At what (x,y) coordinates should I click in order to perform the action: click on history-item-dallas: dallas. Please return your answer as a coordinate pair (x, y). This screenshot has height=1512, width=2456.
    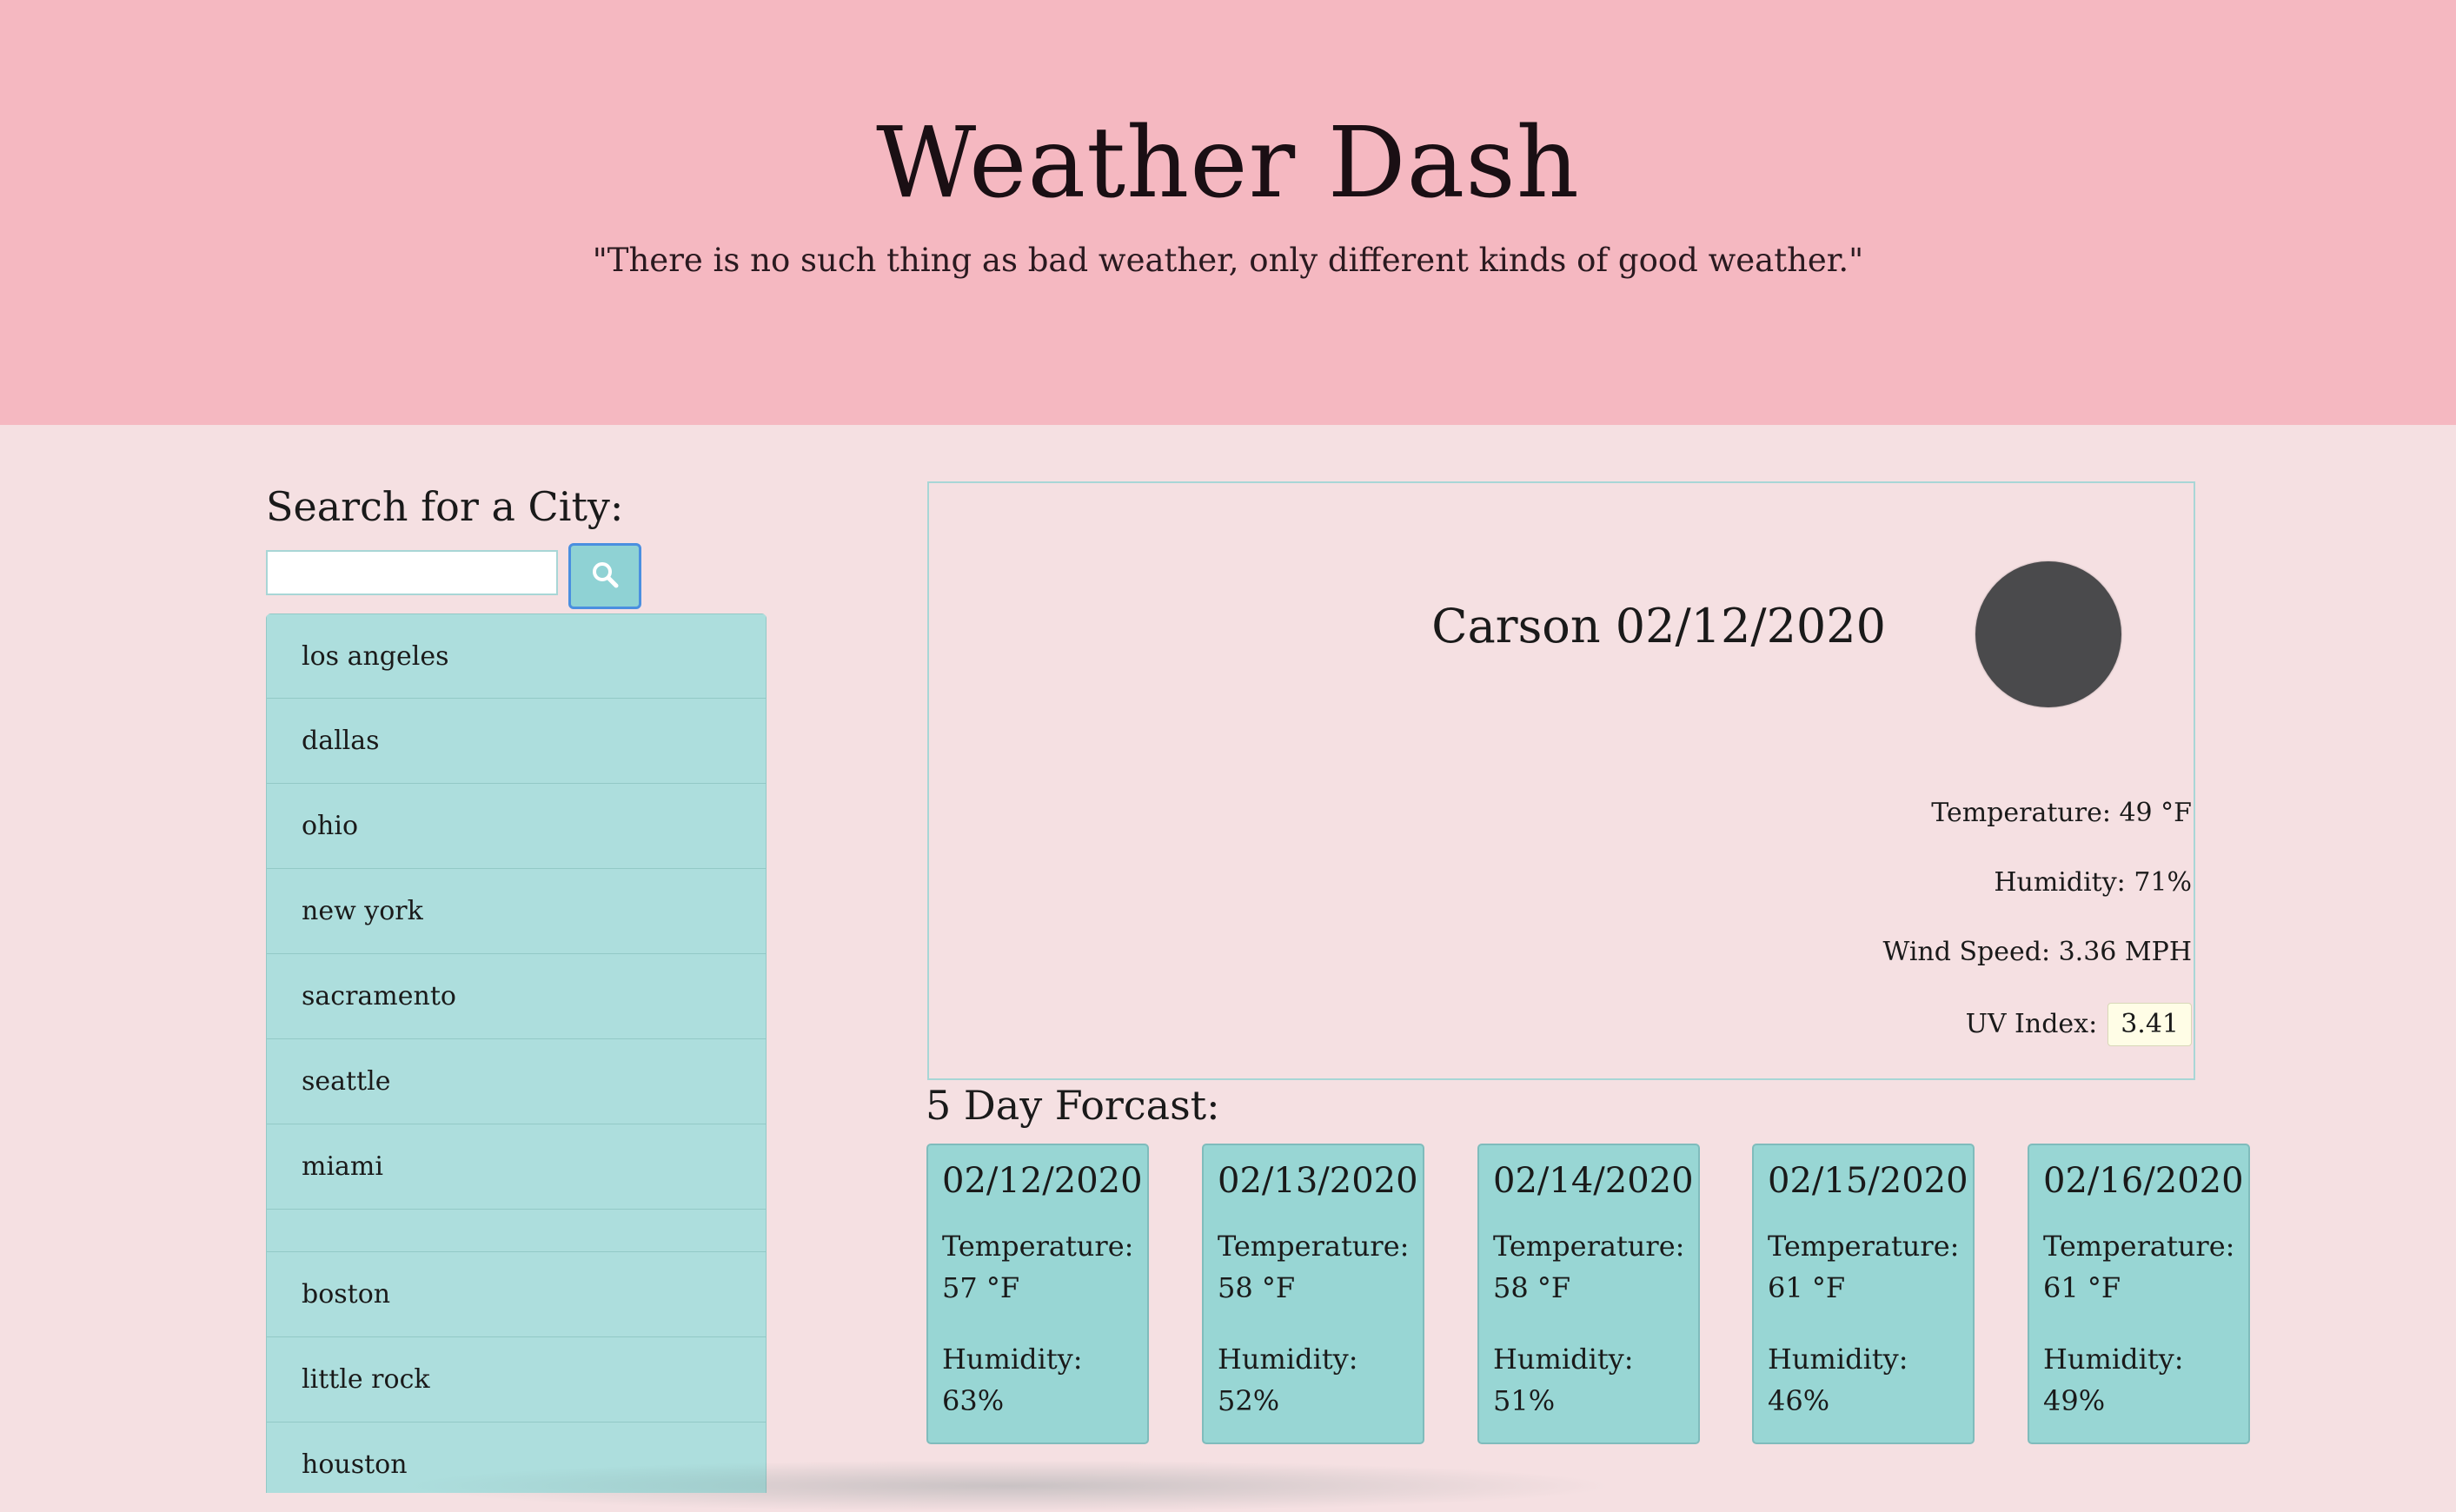
    Looking at the image, I should click on (516, 741).